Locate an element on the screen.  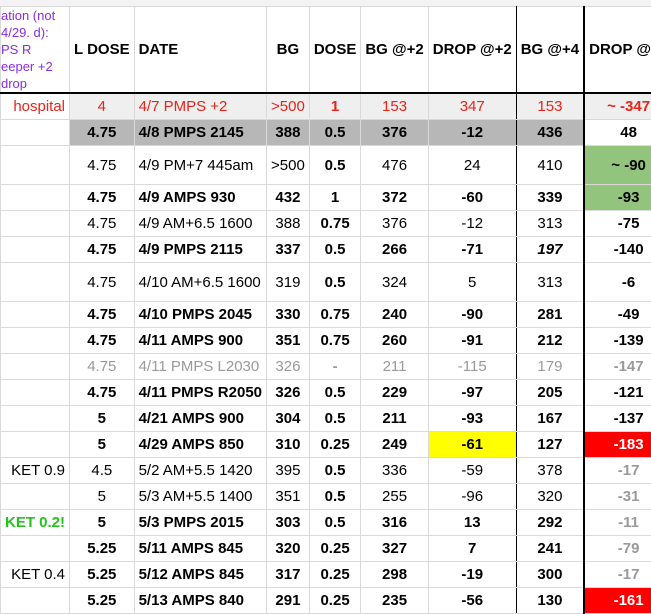
bg-cell: >500 is located at coordinates (288, 106).